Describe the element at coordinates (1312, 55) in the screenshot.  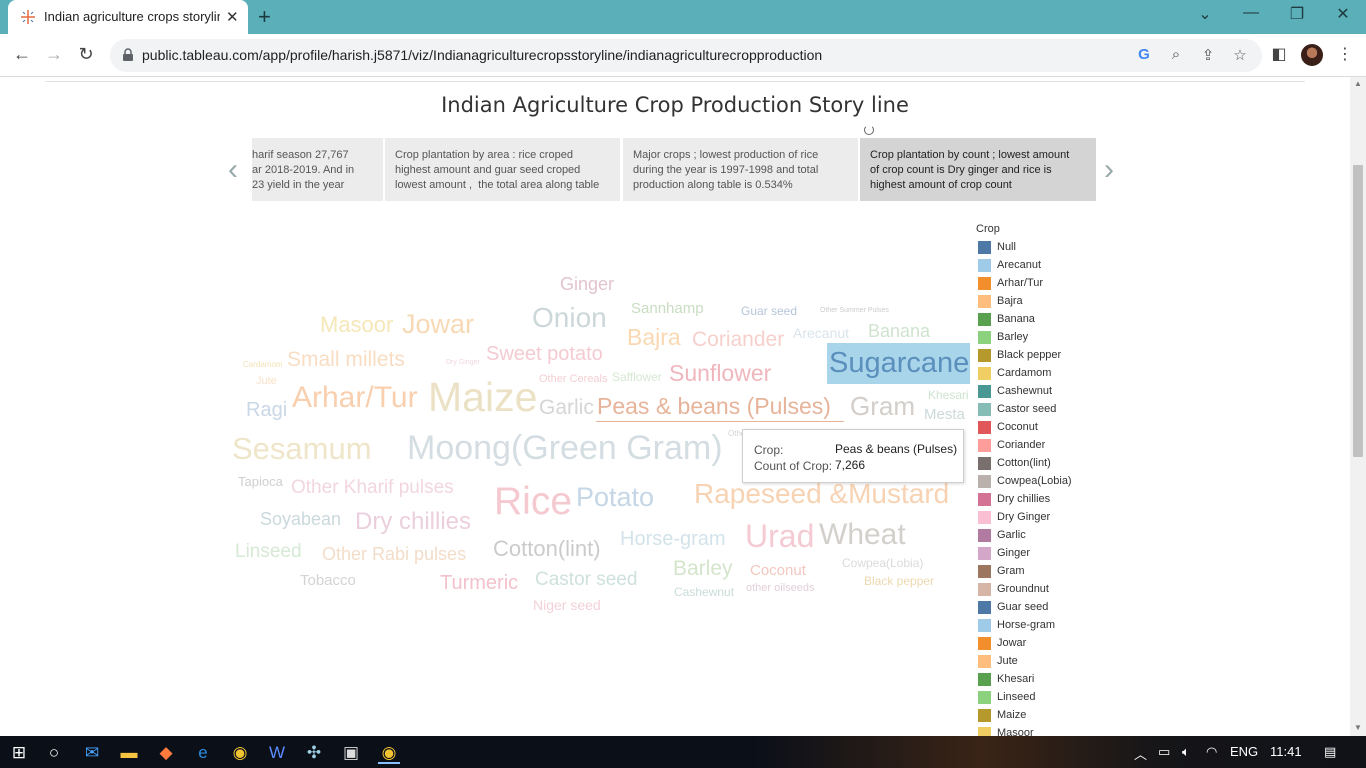
I see `profile-avatar` at that location.